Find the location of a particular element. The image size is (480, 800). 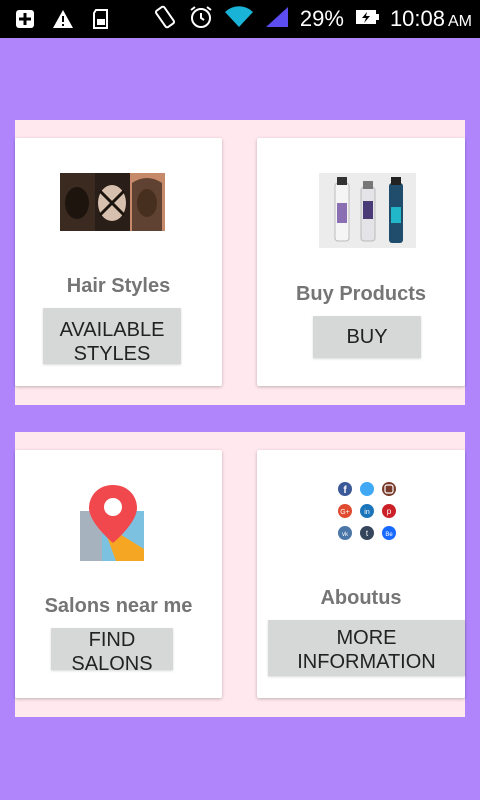

add-box-icon is located at coordinates (25, 21).